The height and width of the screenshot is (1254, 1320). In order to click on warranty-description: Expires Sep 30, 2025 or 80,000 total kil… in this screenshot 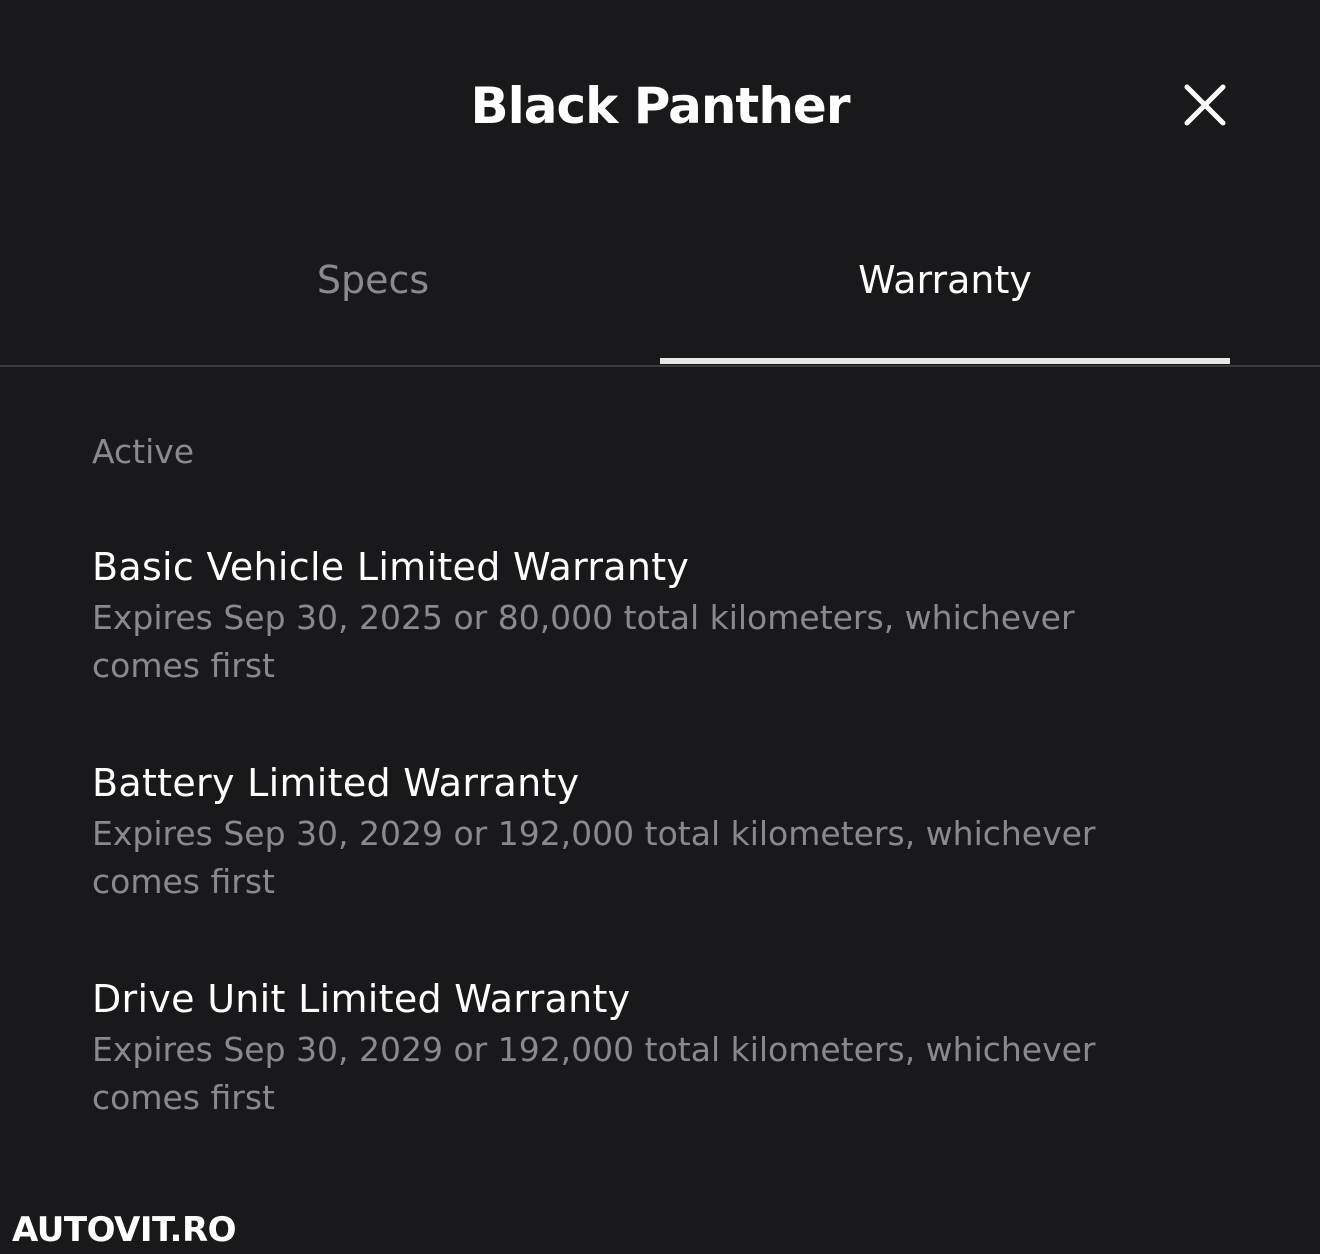, I will do `click(583, 641)`.